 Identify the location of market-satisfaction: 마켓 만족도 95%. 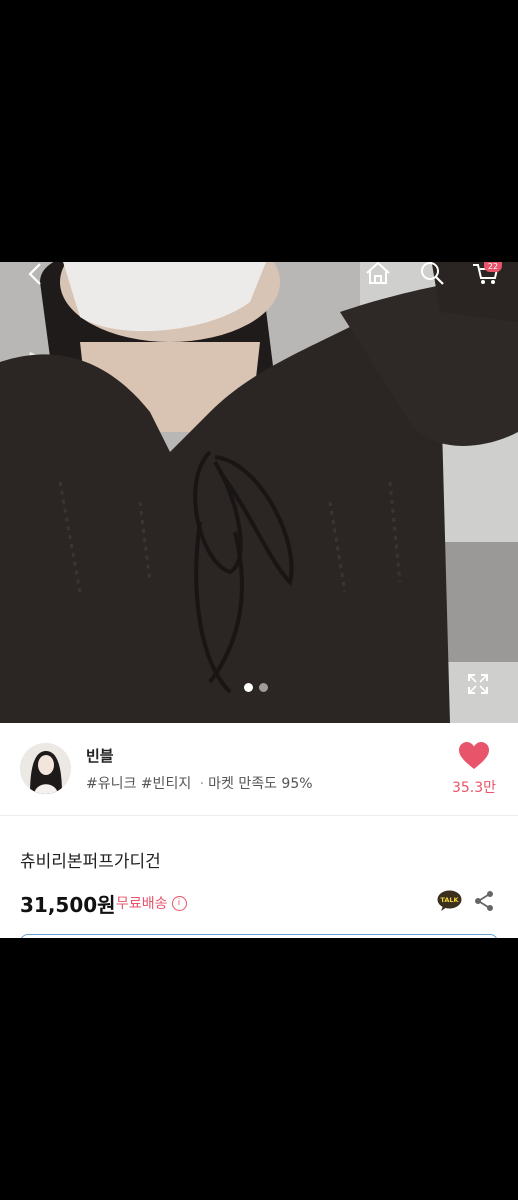
(260, 784).